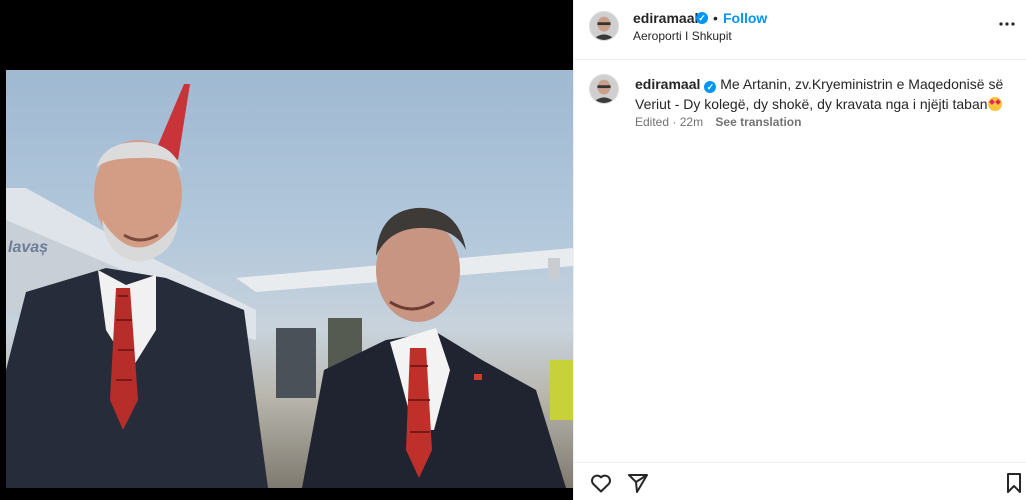  What do you see at coordinates (561, 390) in the screenshot?
I see `background-vest` at bounding box center [561, 390].